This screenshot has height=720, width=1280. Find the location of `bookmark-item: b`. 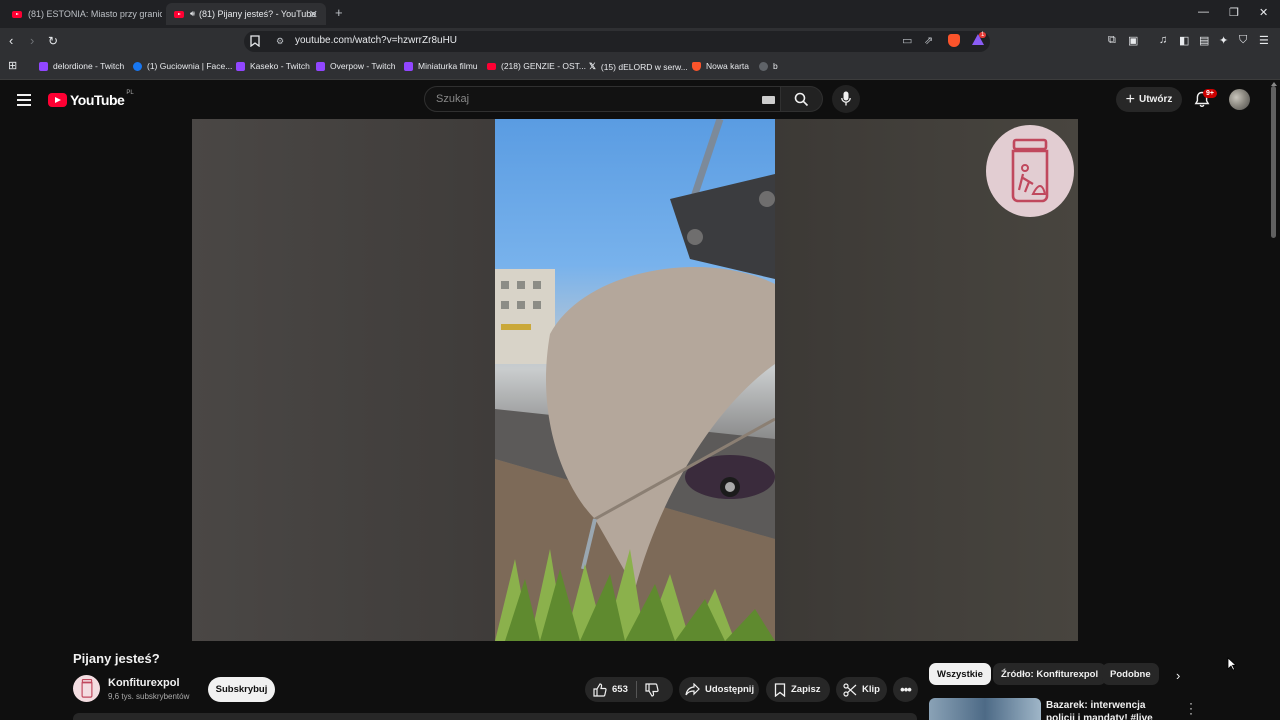

bookmark-item: b is located at coordinates (768, 66).